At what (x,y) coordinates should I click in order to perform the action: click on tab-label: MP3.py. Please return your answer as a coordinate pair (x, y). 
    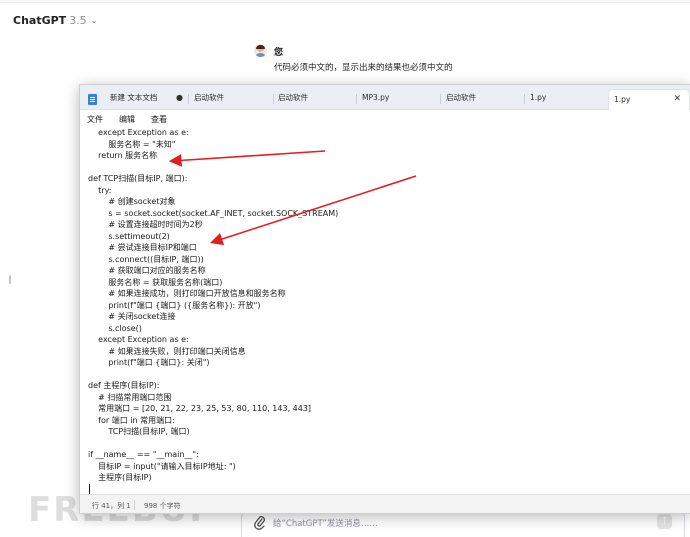
    Looking at the image, I should click on (376, 97).